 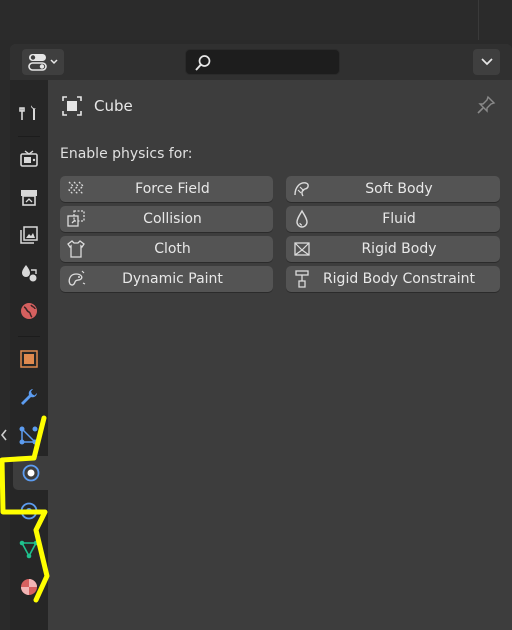 I want to click on particles-icon, so click(x=28, y=435).